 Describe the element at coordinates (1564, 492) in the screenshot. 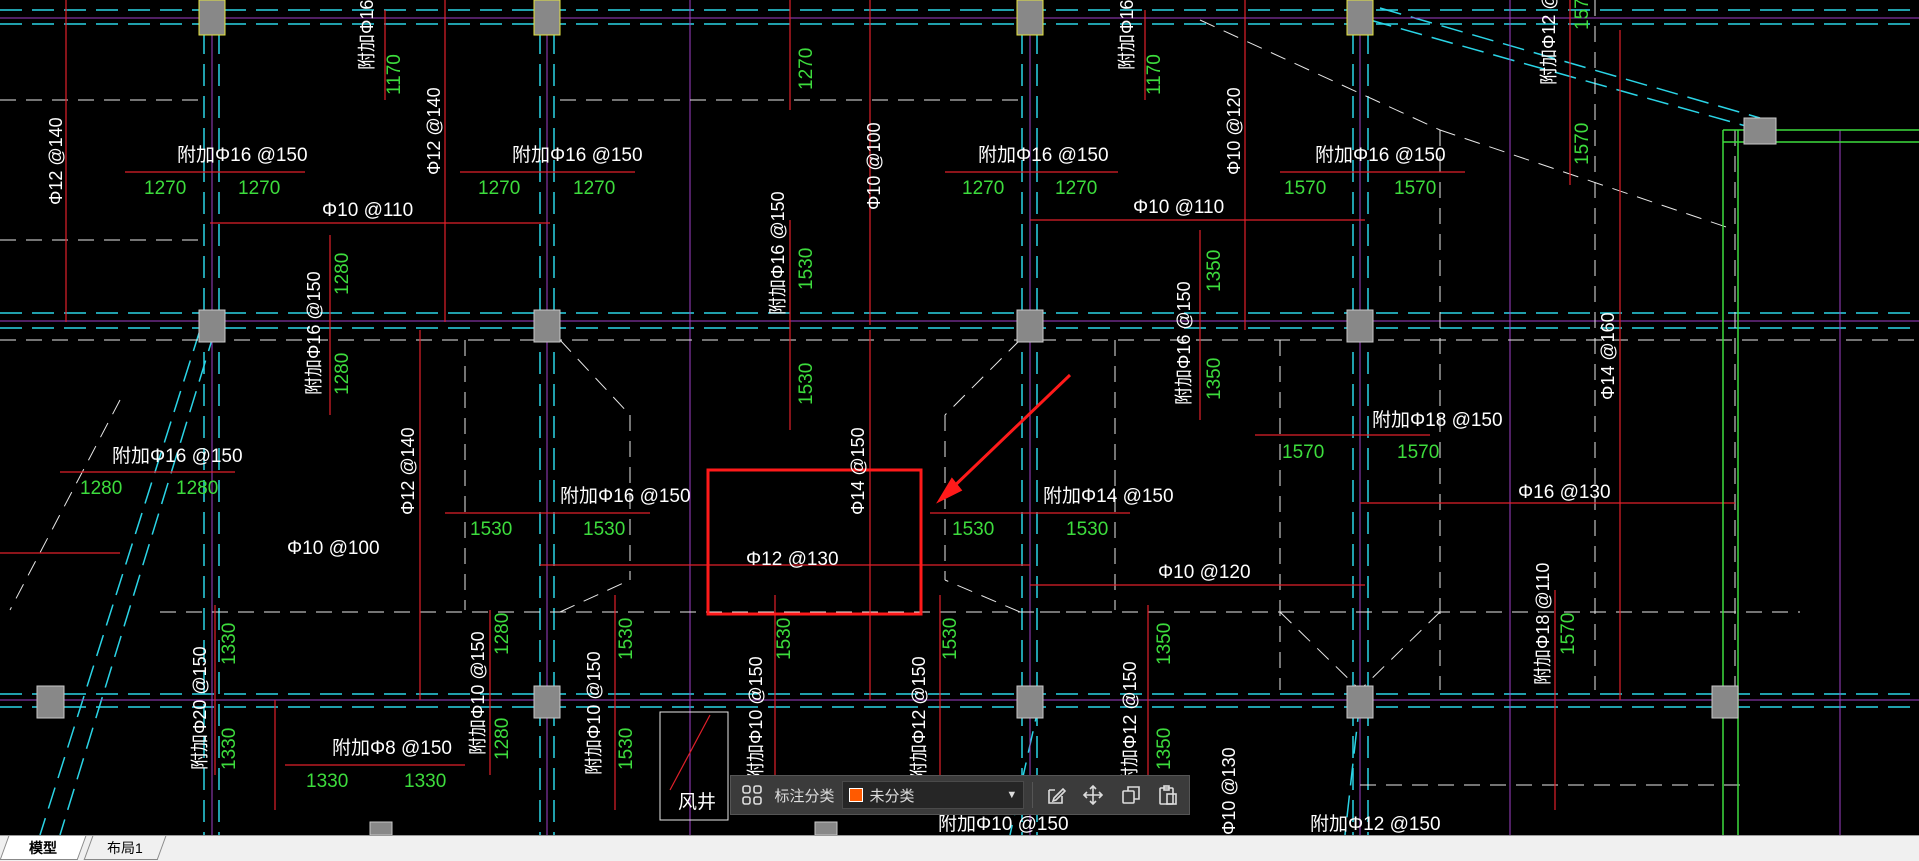

I see `rebar-label: Φ16 @130` at that location.